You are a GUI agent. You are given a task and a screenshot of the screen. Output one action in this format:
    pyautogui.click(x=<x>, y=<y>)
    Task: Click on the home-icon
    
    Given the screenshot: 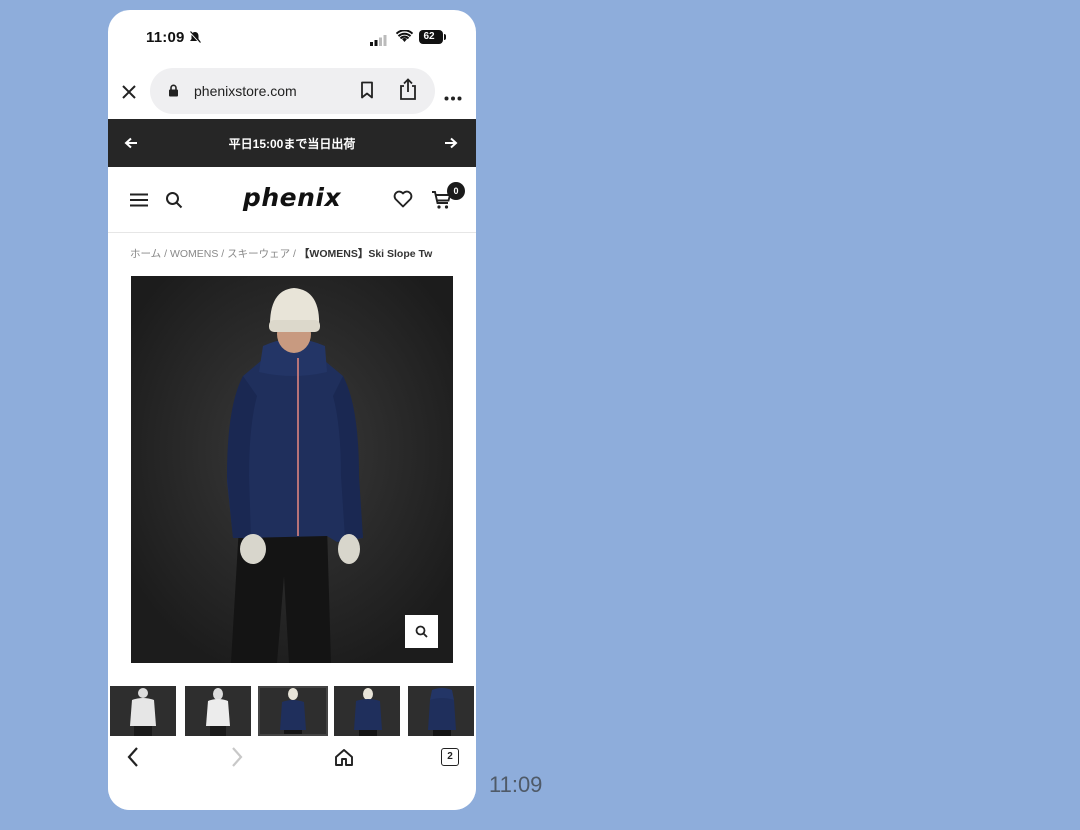 What is the action you would take?
    pyautogui.click(x=344, y=760)
    